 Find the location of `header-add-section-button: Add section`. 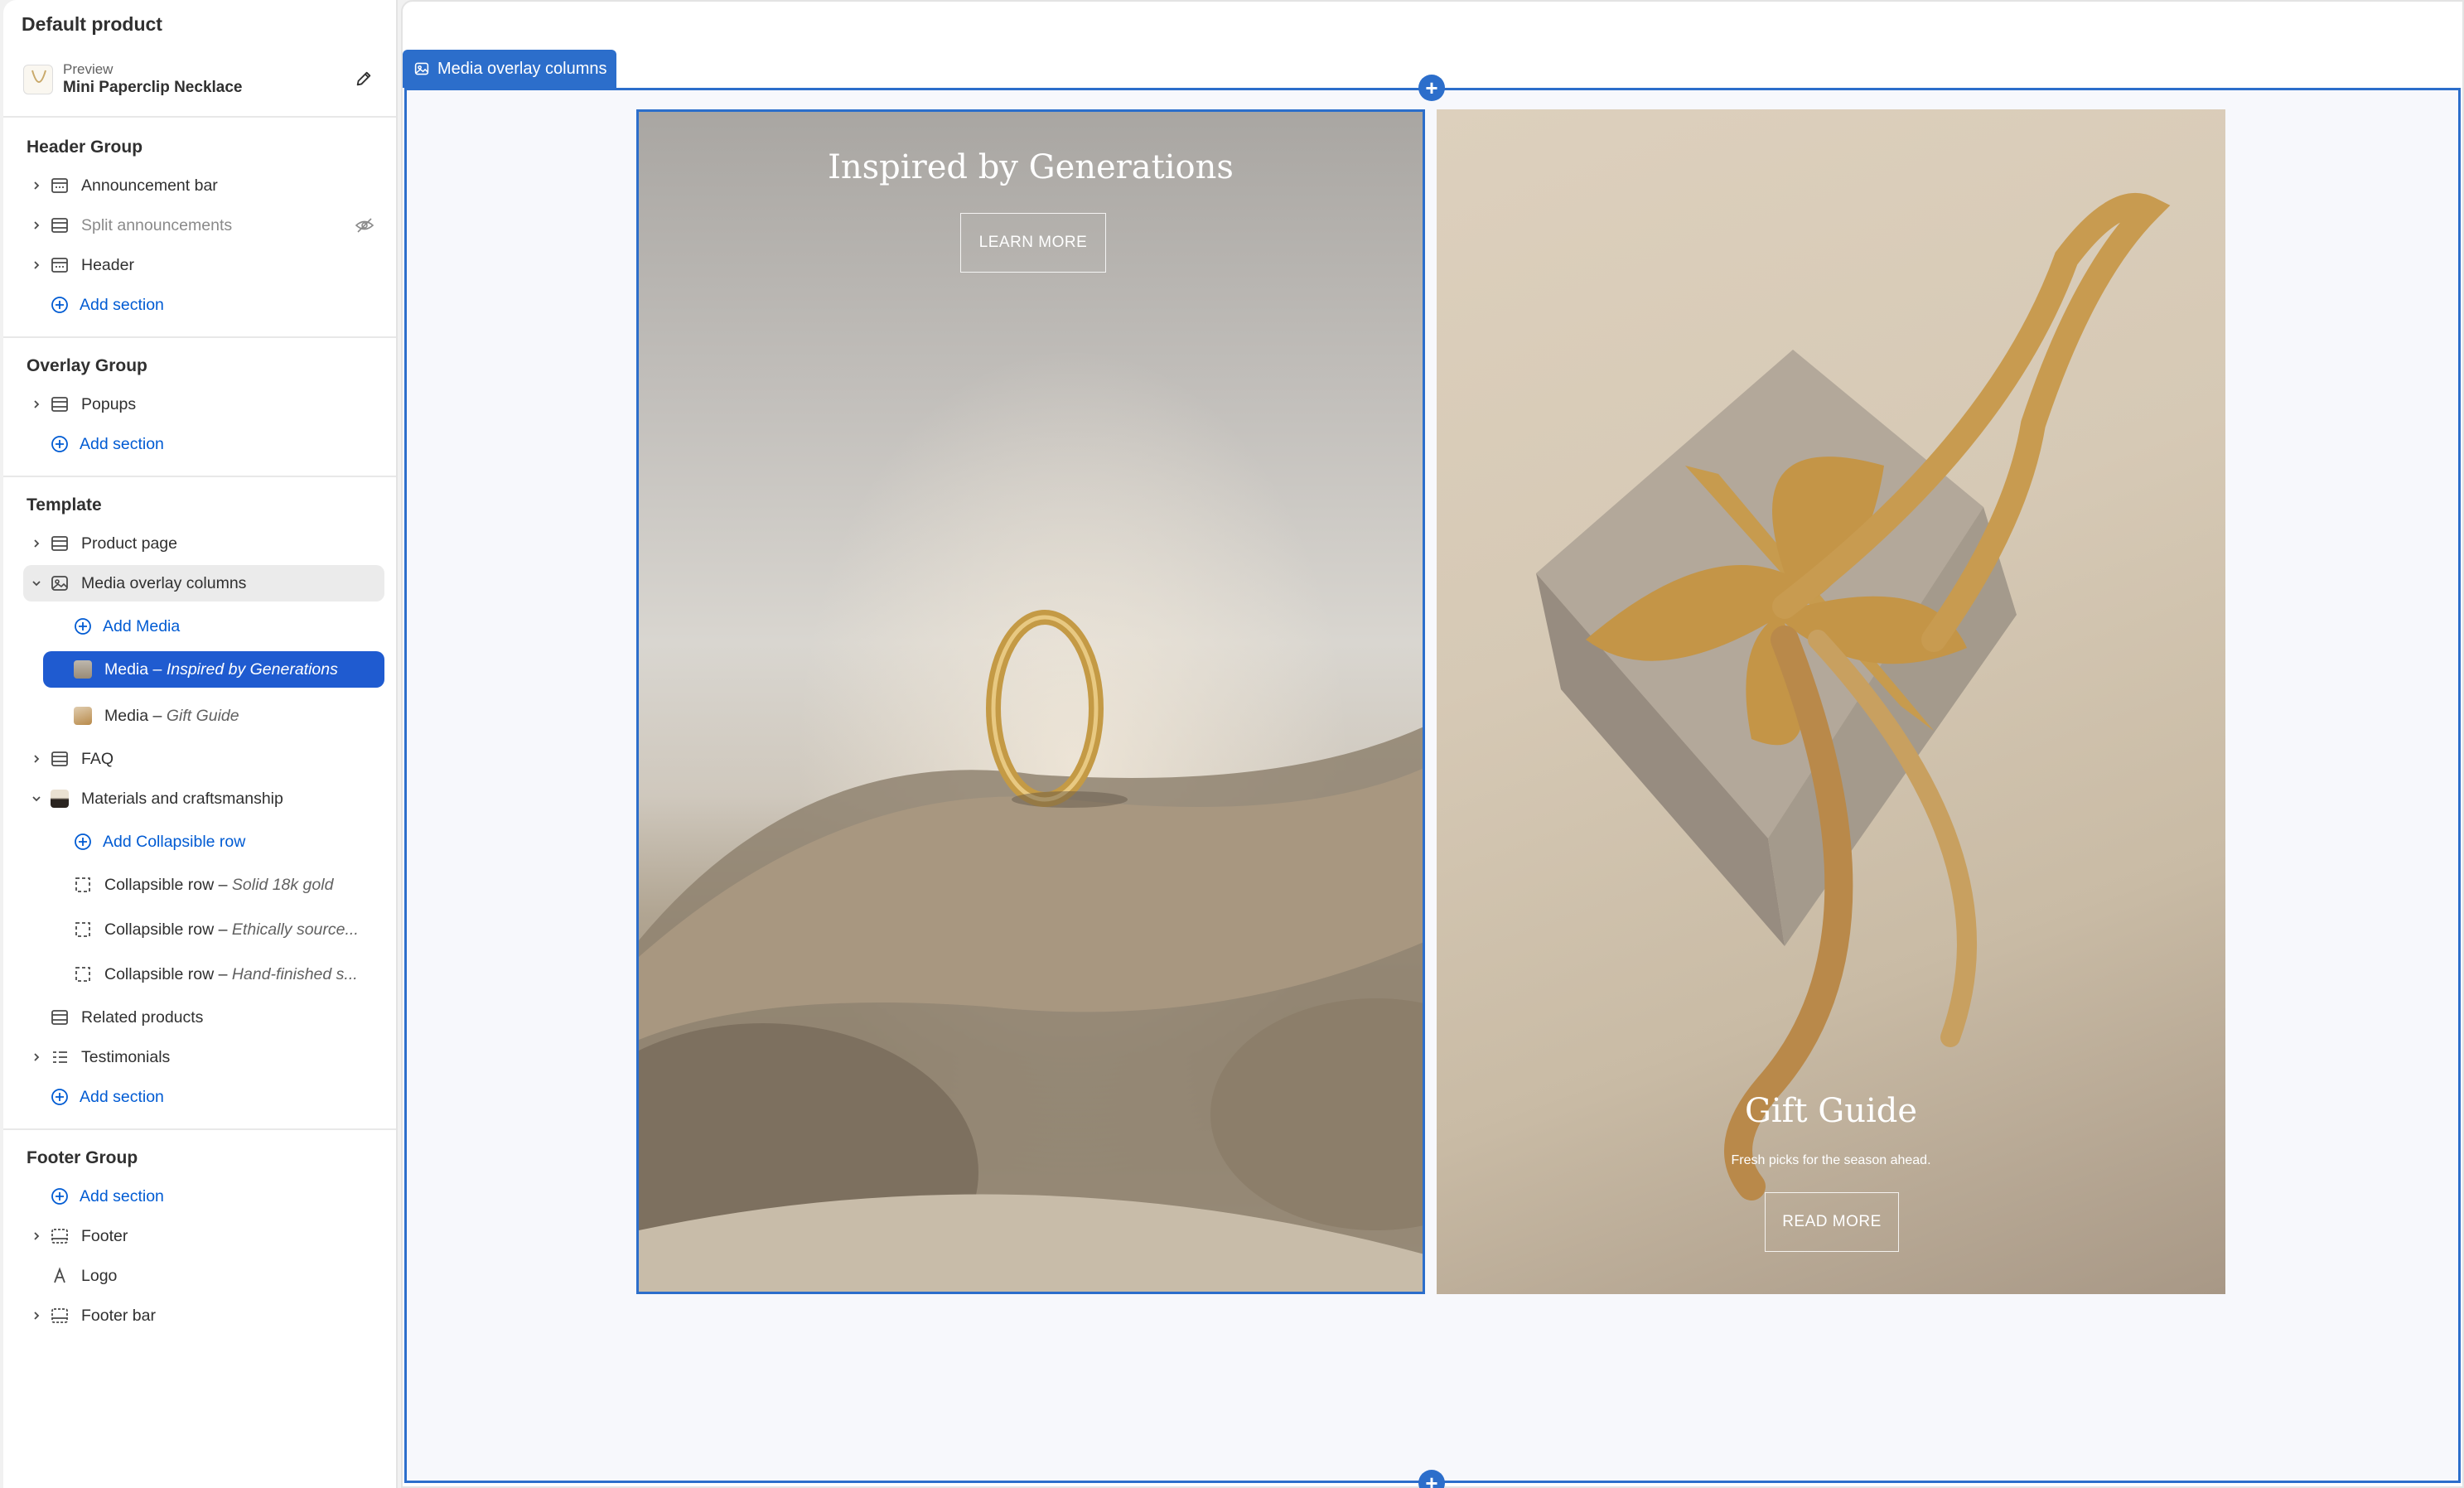

header-add-section-button: Add section is located at coordinates (203, 305).